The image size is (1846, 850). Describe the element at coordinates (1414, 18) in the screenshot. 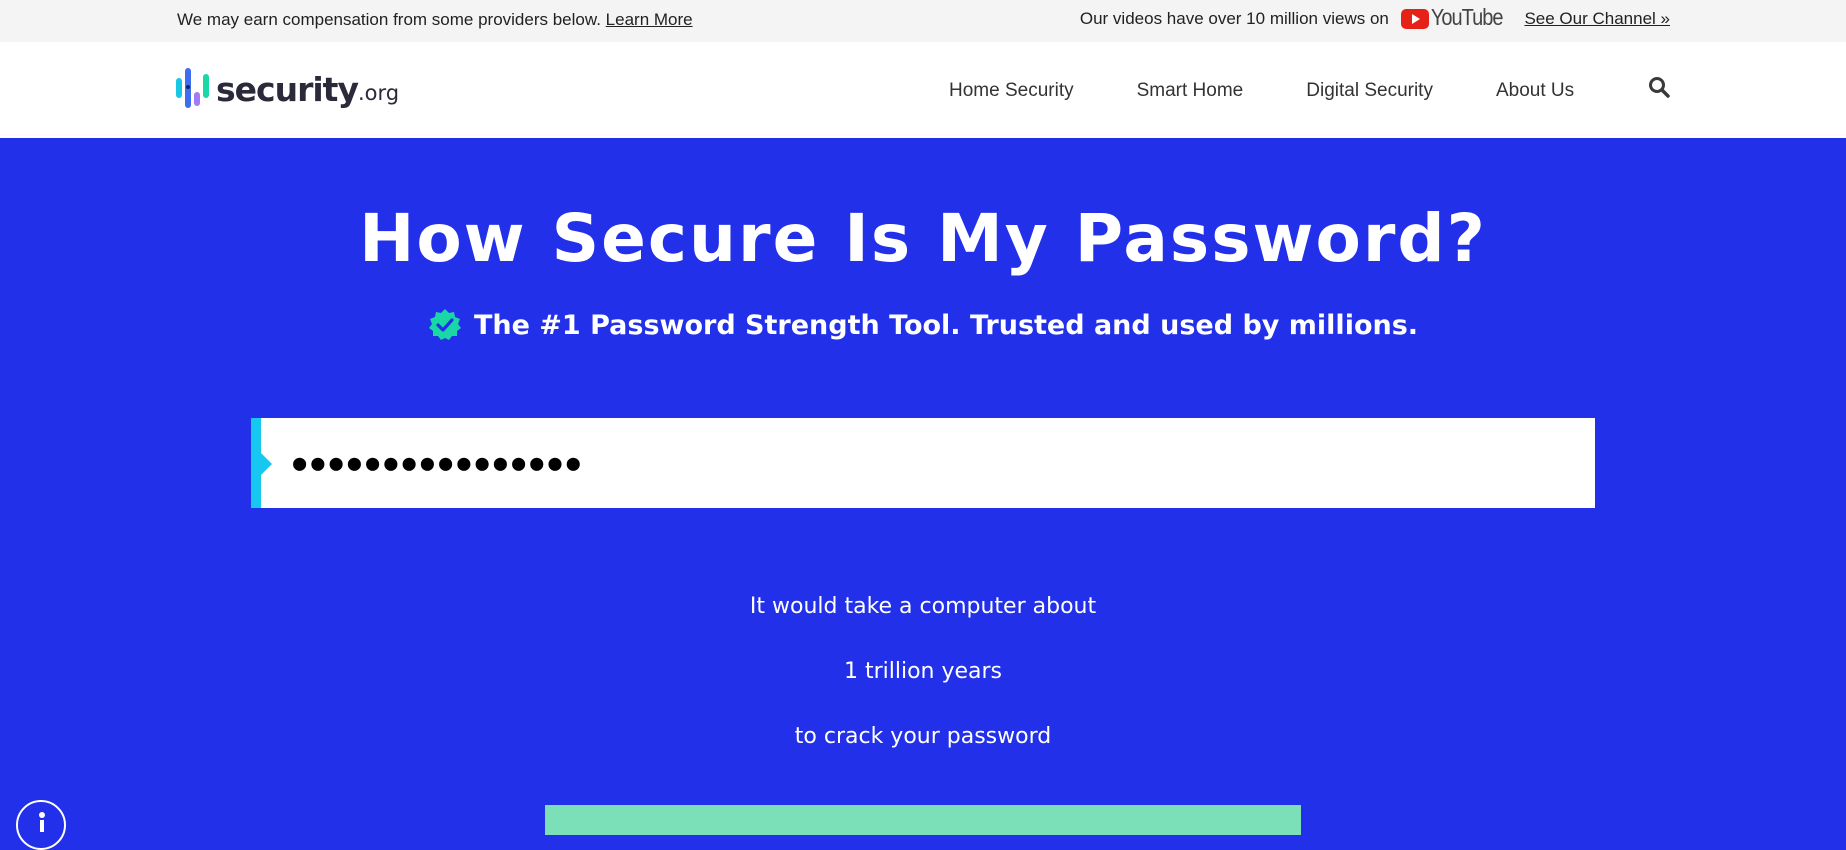

I see `youtube-play-icon` at that location.